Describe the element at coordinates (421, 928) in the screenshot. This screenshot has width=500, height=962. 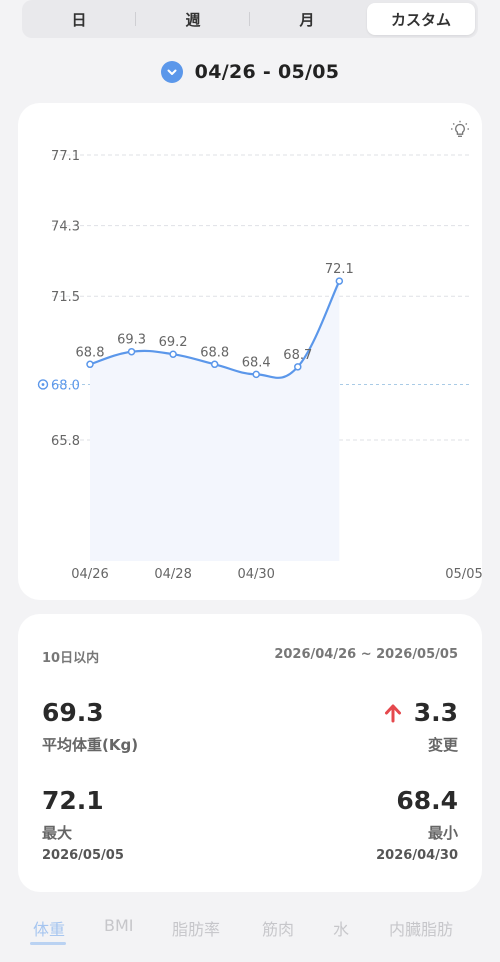
I see `tab-visceral-fat: 内臓脂肪` at that location.